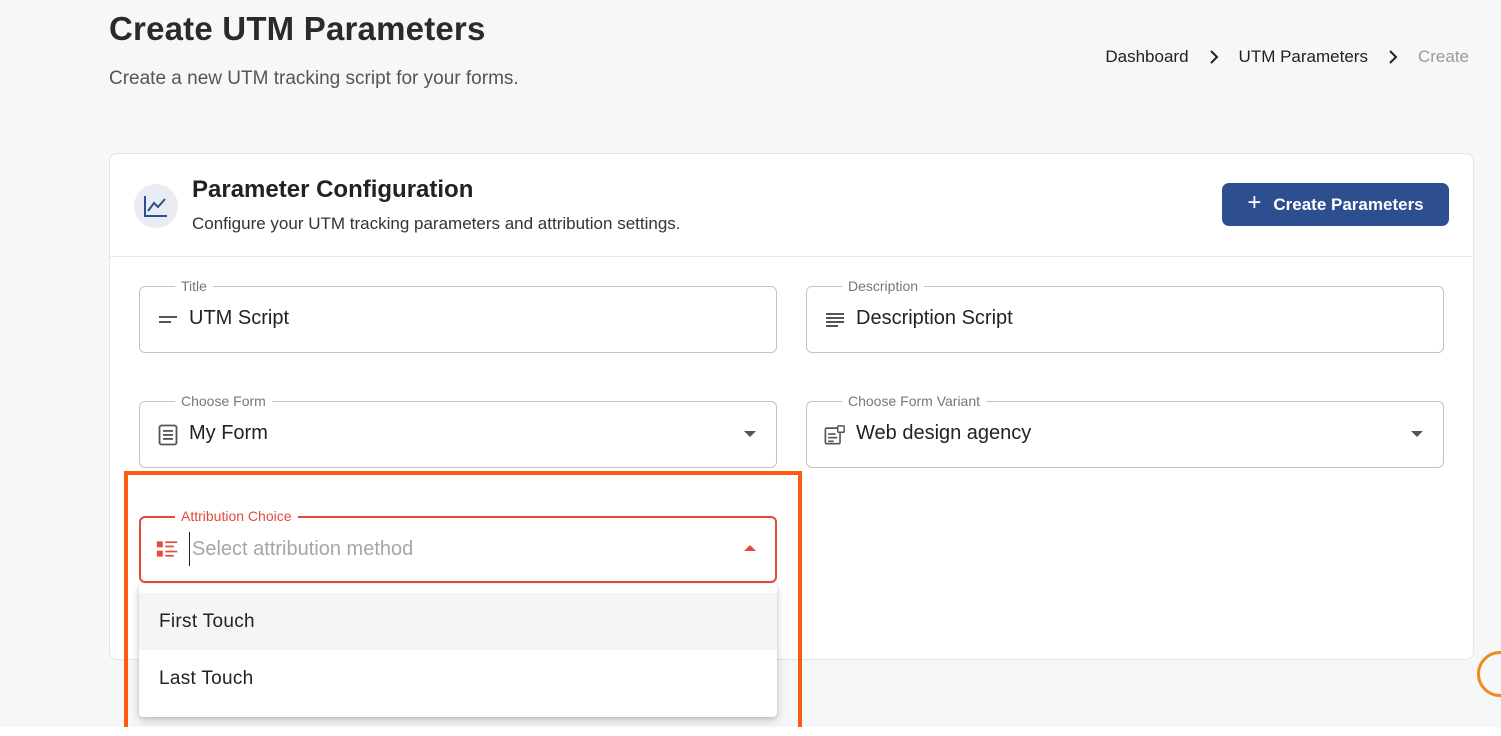 The image size is (1501, 736). Describe the element at coordinates (458, 430) in the screenshot. I see `choose-form-select: Choose Form My Form` at that location.